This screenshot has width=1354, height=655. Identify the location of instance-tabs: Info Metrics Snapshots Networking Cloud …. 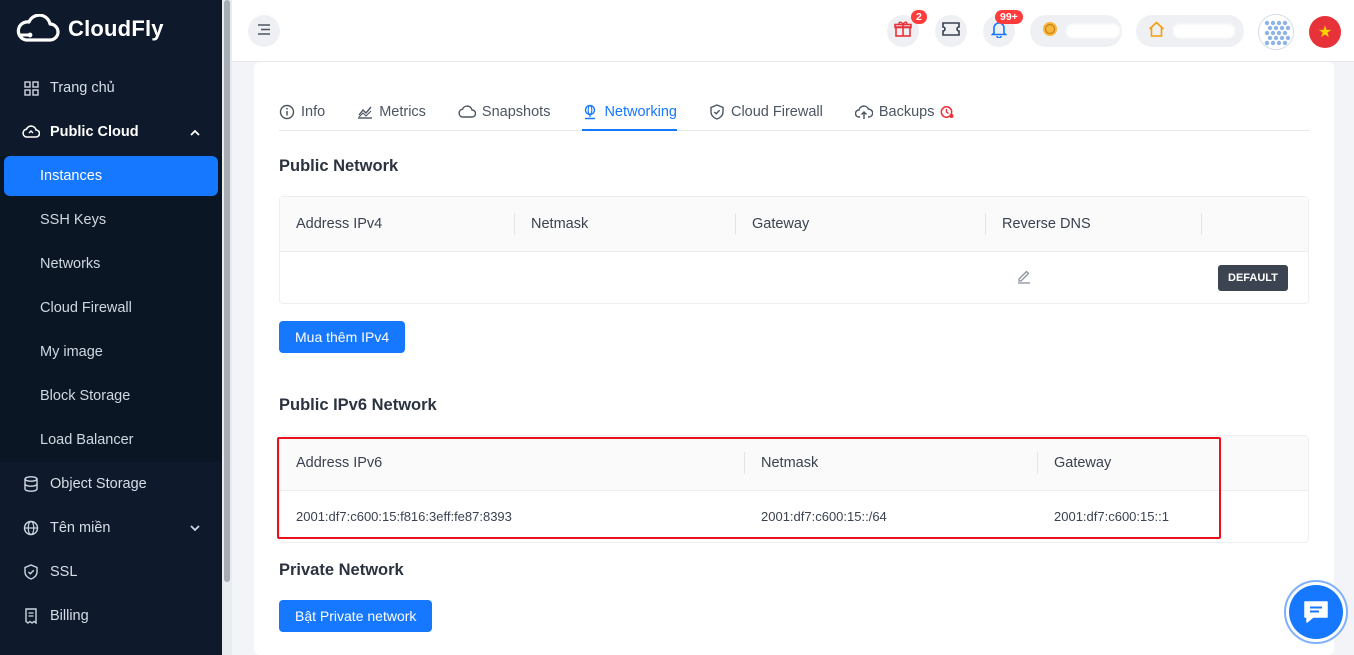
(794, 114).